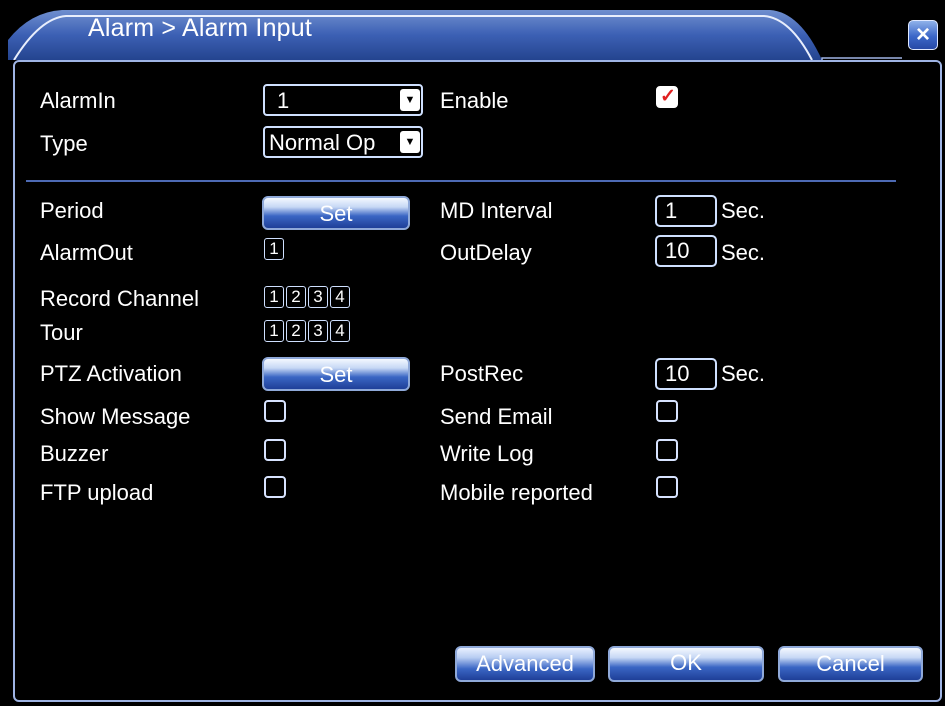 The image size is (945, 706). I want to click on ptz-activation-set-button: Set, so click(336, 374).